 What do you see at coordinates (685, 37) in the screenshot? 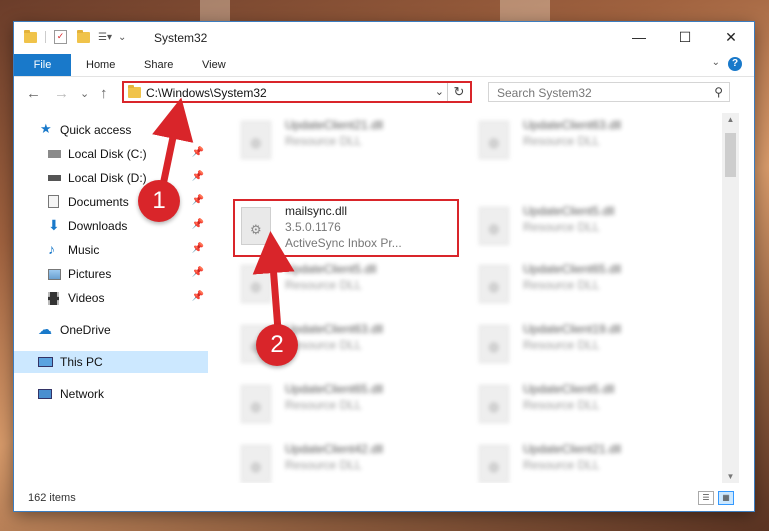
I see `maximize-button: ☐` at bounding box center [685, 37].